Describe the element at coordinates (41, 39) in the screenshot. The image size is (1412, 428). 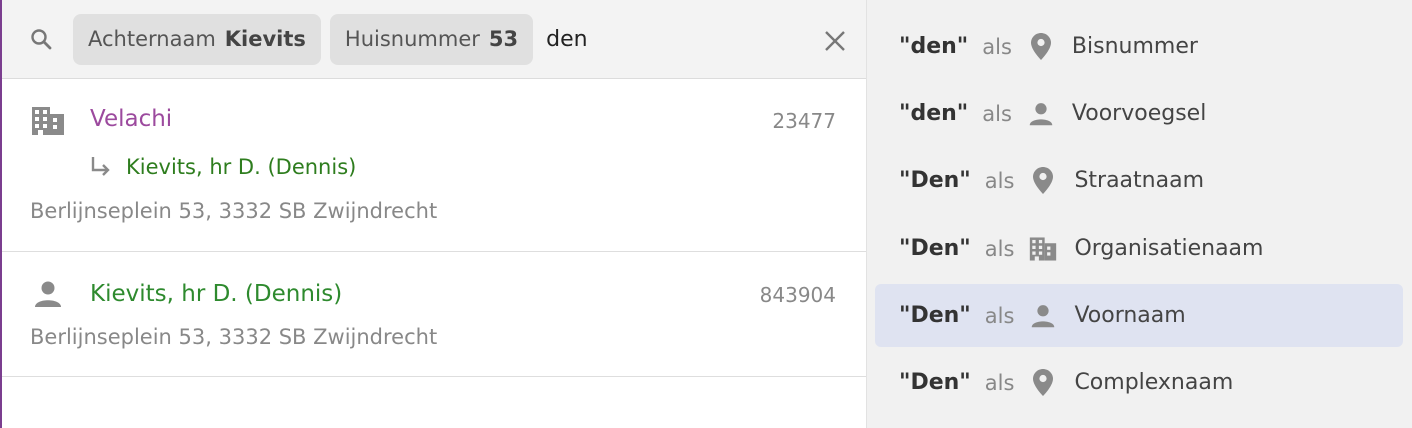
I see `search-icon` at that location.